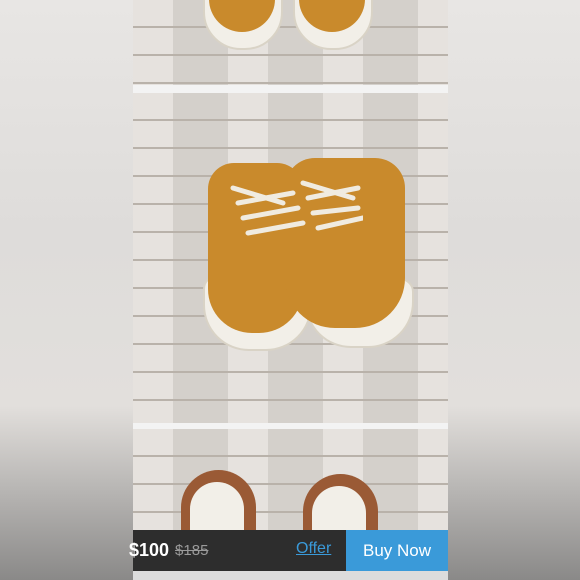 This screenshot has height=580, width=580. Describe the element at coordinates (149, 550) in the screenshot. I see `price: $100` at that location.